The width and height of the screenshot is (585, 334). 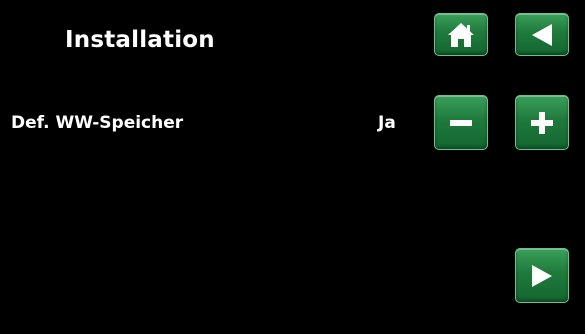 I want to click on plus-icon, so click(x=542, y=123).